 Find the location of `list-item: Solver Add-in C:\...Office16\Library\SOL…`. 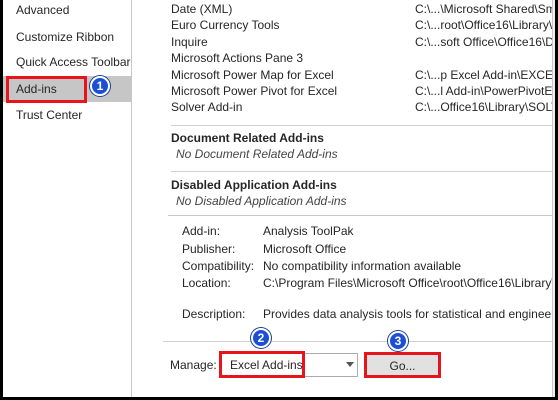

list-item: Solver Add-in C:\...Office16\Library\SOL… is located at coordinates (363, 107).